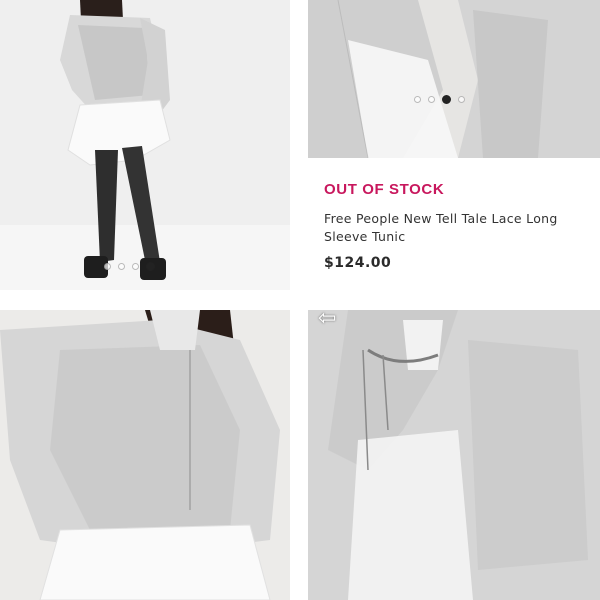 This screenshot has height=600, width=600. What do you see at coordinates (129, 266) in the screenshot?
I see `main-carousel-dots` at bounding box center [129, 266].